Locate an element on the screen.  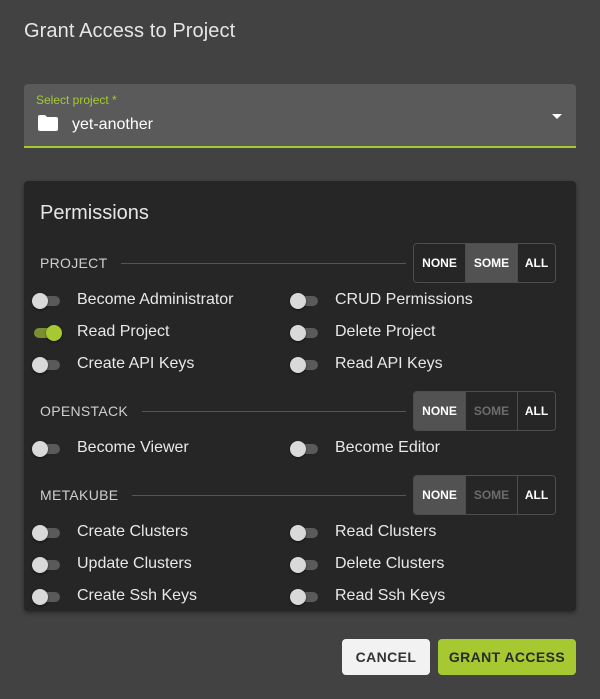
perm-become-editor: Become Editor is located at coordinates (365, 448).